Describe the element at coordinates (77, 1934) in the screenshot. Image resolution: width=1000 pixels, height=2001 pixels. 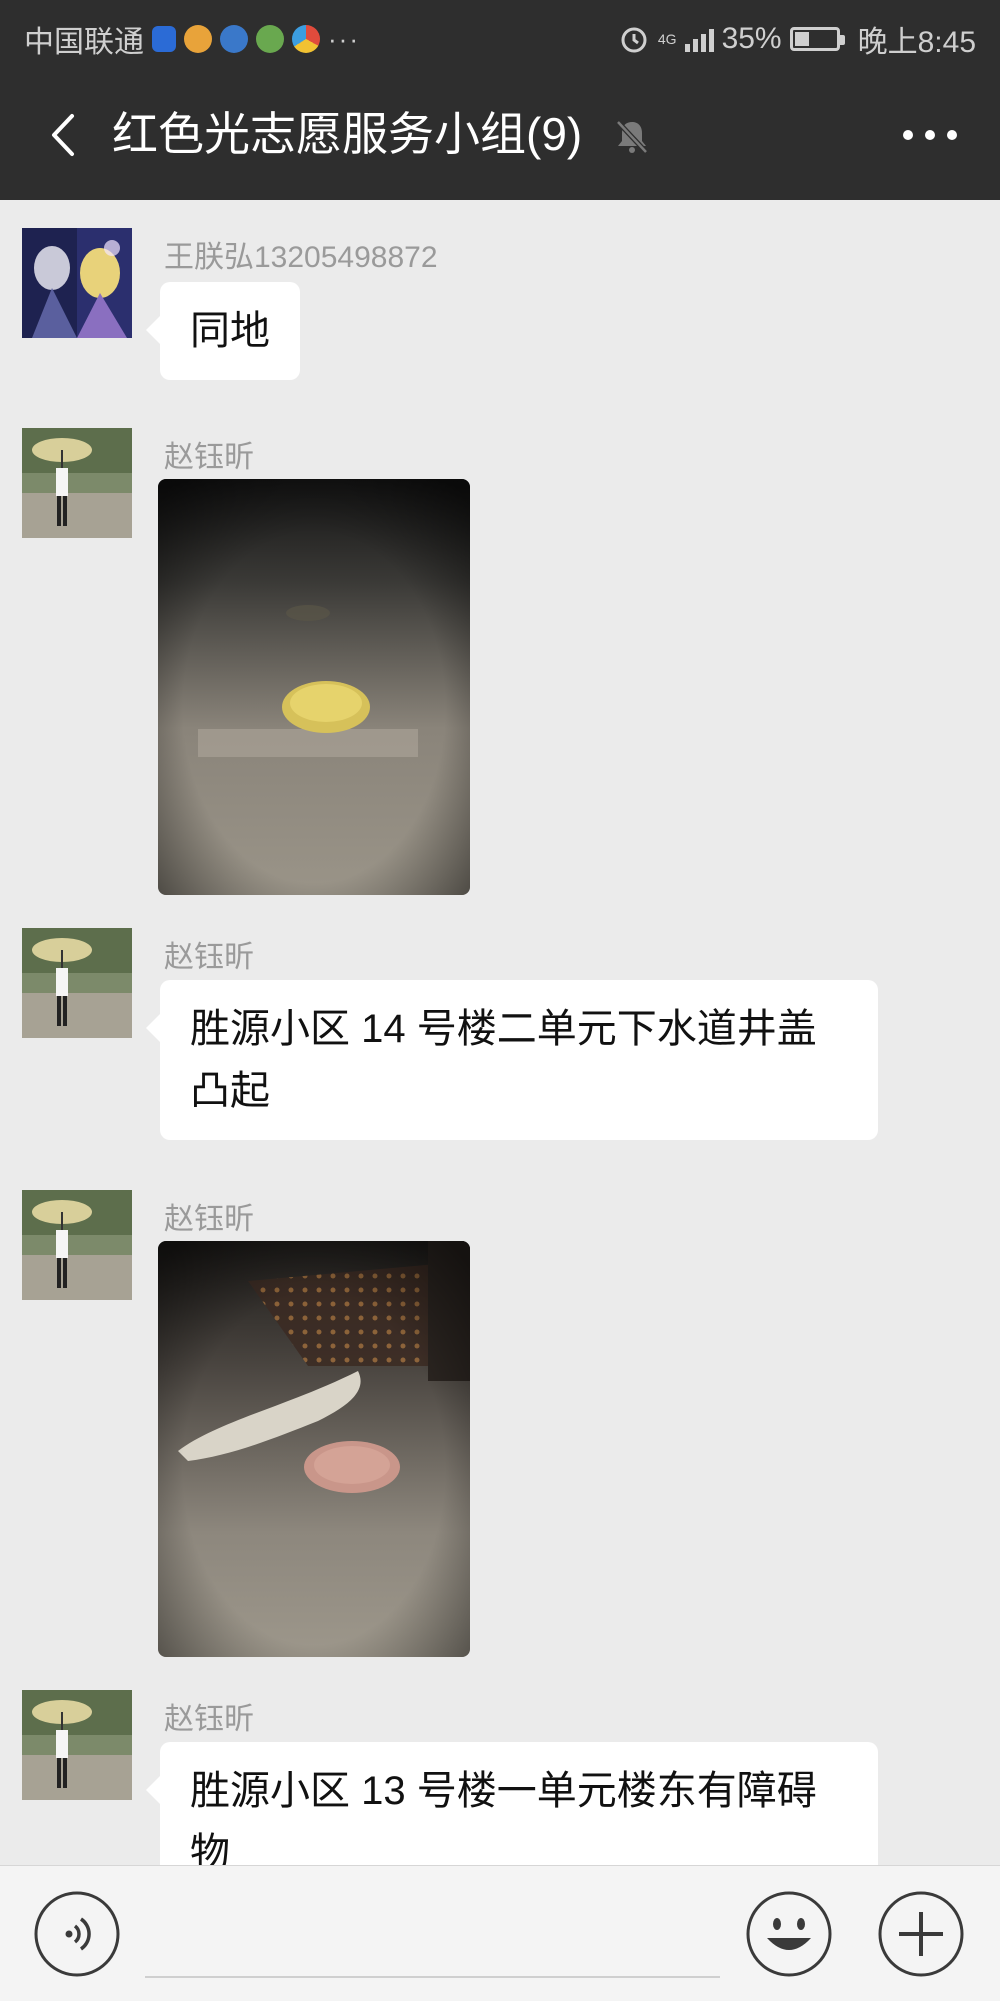
I see `voice-icon` at that location.